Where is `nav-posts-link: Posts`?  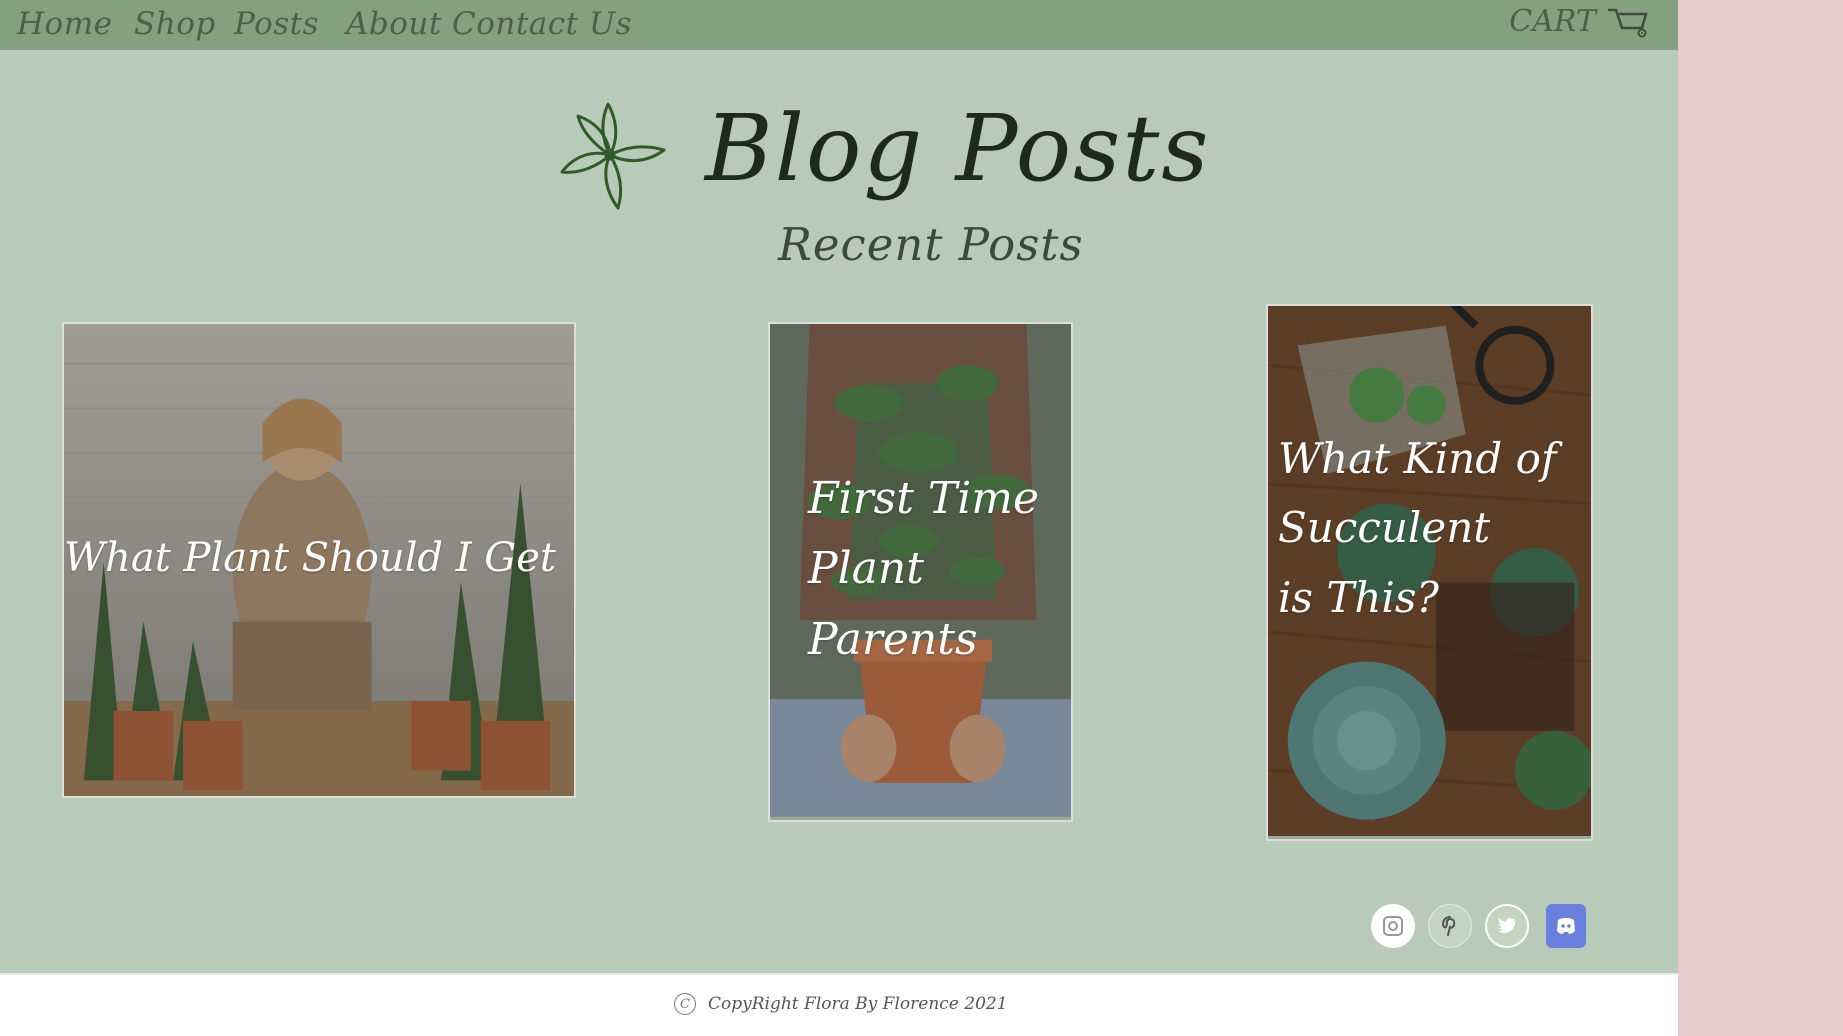
nav-posts-link: Posts is located at coordinates (276, 24).